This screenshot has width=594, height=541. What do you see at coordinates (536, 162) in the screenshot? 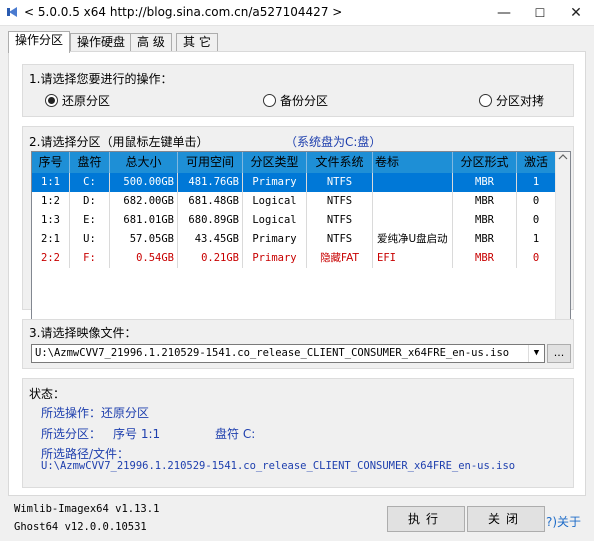
I see `col-active: 激活` at bounding box center [536, 162].